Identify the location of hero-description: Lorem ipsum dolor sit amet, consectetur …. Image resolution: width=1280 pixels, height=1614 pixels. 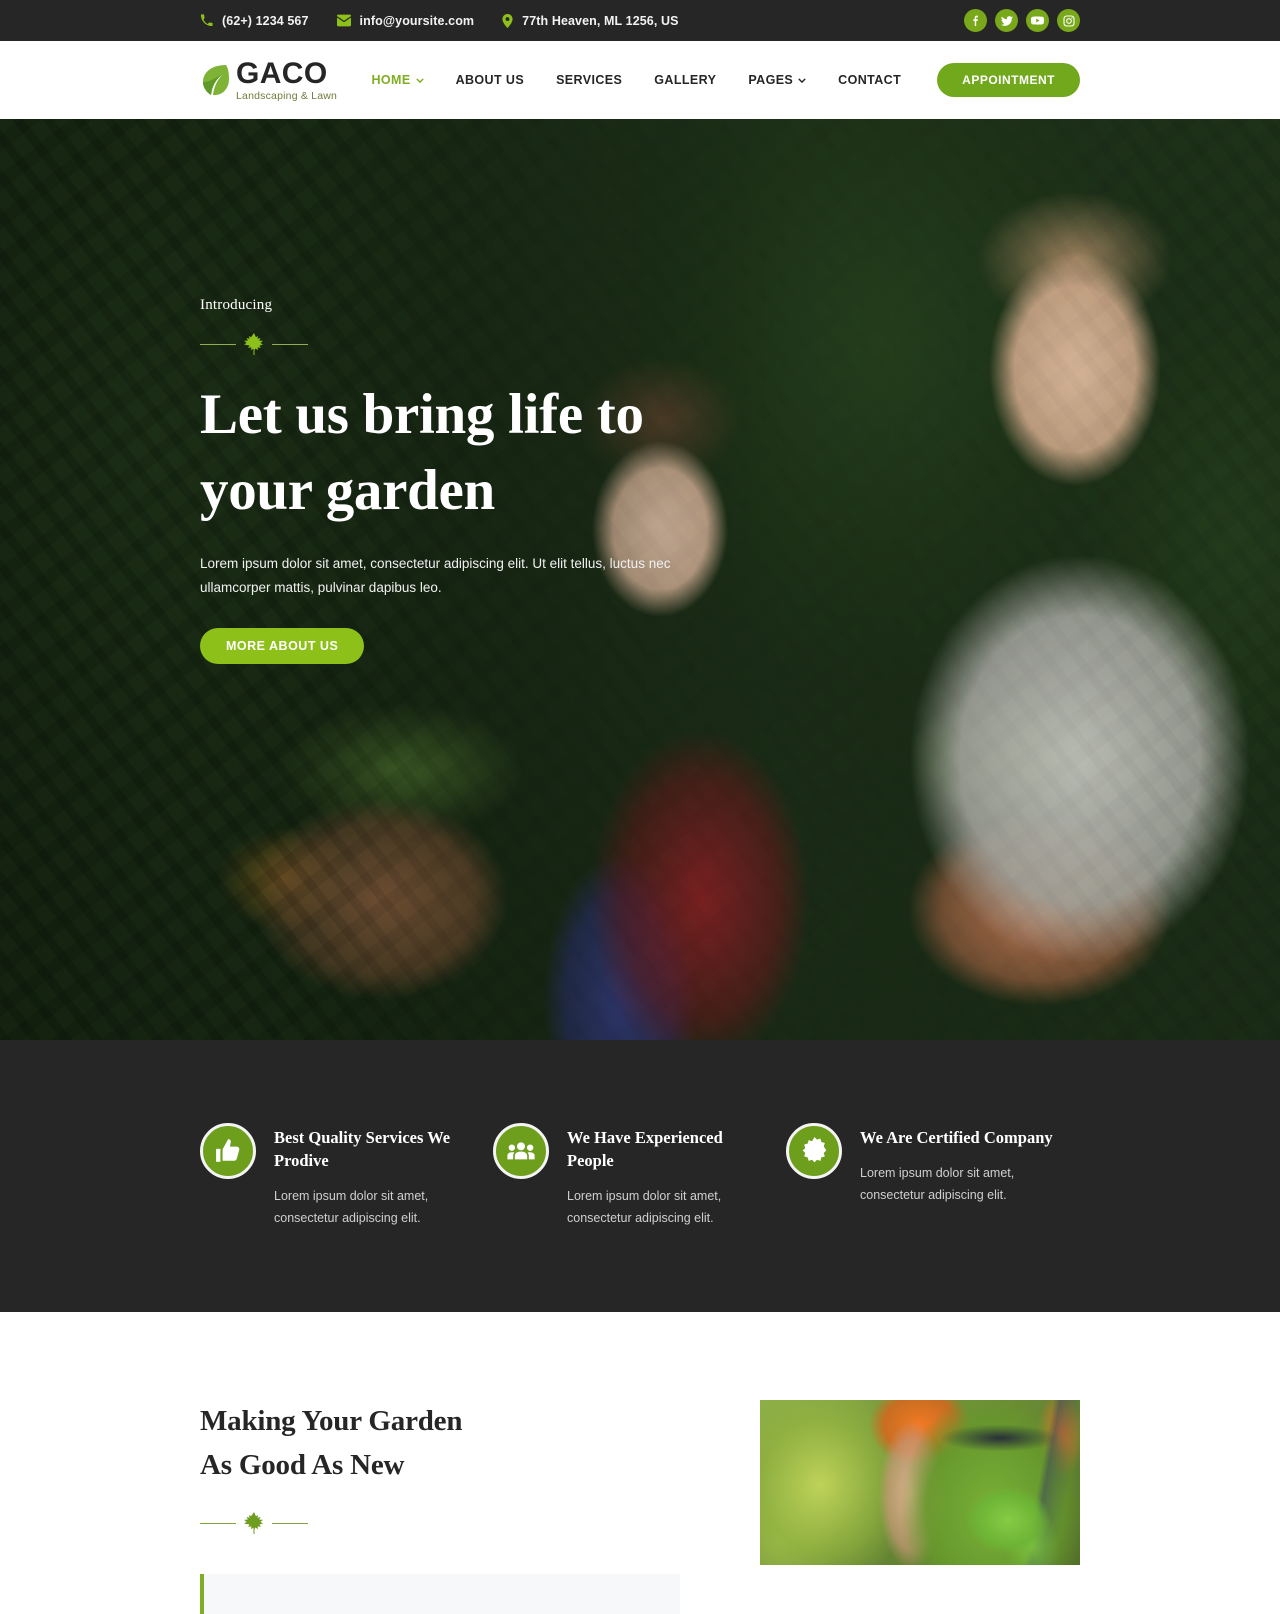
(435, 575).